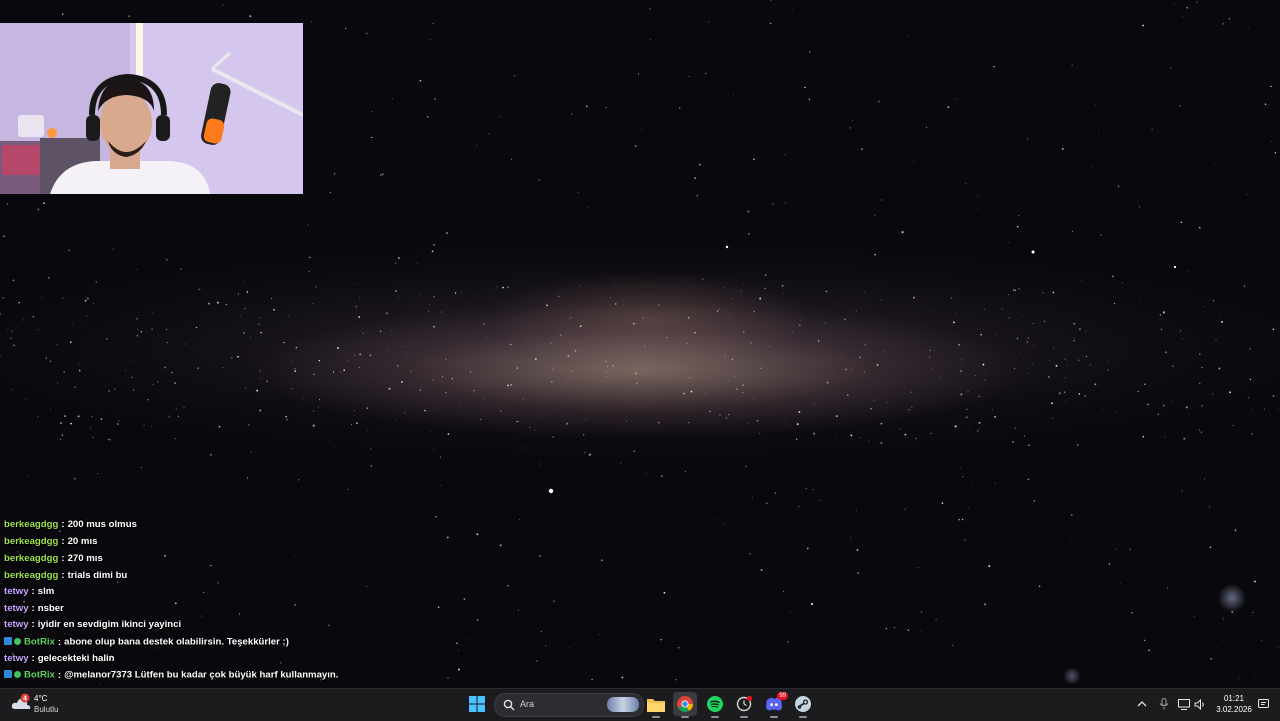  I want to click on windows-icon, so click(477, 704).